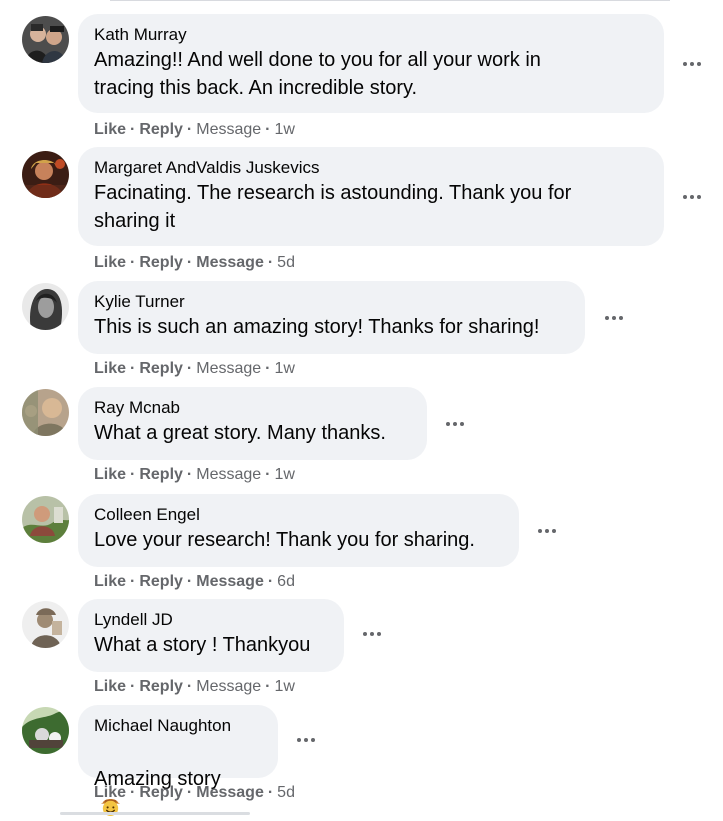 The height and width of the screenshot is (821, 723). What do you see at coordinates (178, 726) in the screenshot?
I see `comment-author: Michael Naughton` at bounding box center [178, 726].